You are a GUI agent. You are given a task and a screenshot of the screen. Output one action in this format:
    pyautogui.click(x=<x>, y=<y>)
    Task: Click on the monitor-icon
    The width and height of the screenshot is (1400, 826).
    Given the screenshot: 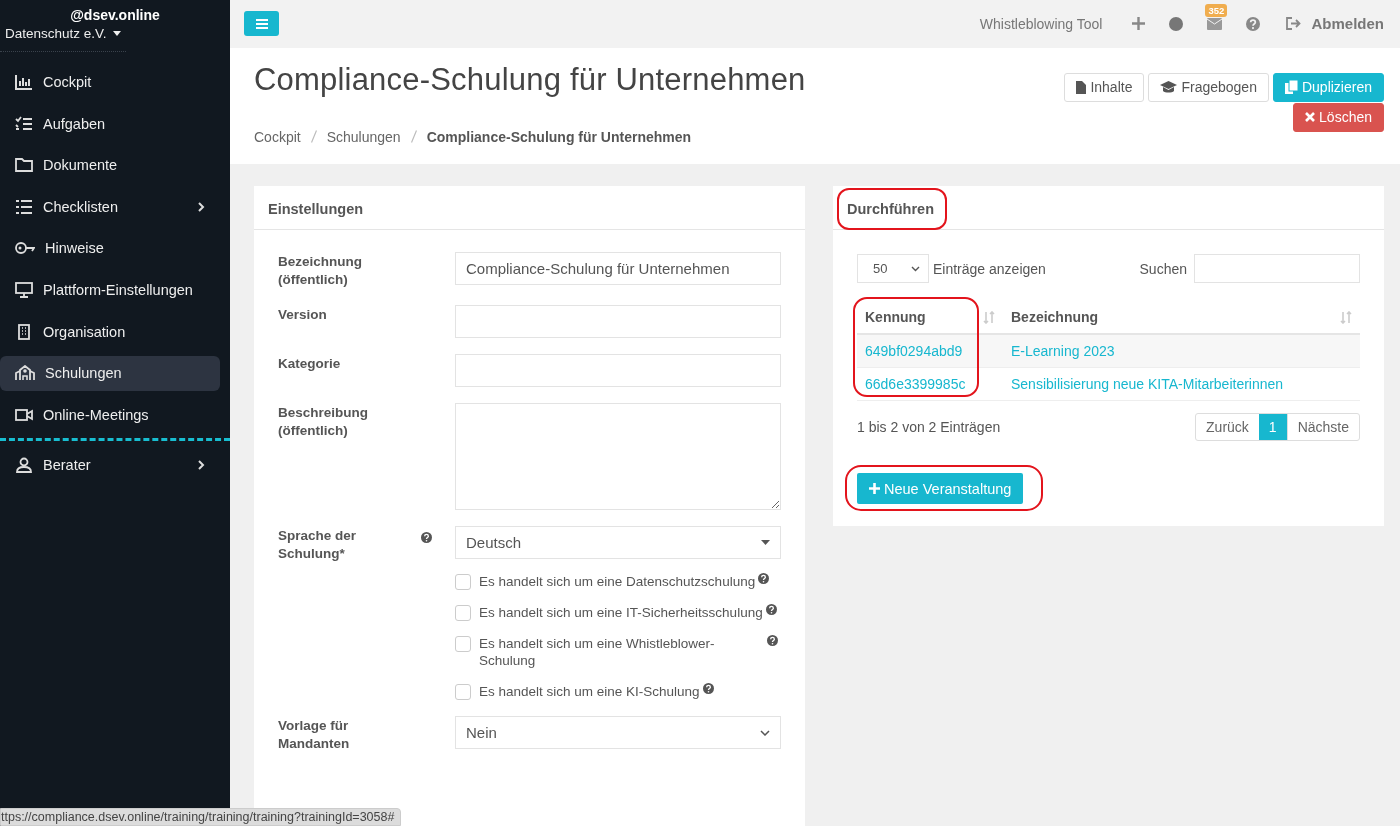 What is the action you would take?
    pyautogui.click(x=24, y=290)
    